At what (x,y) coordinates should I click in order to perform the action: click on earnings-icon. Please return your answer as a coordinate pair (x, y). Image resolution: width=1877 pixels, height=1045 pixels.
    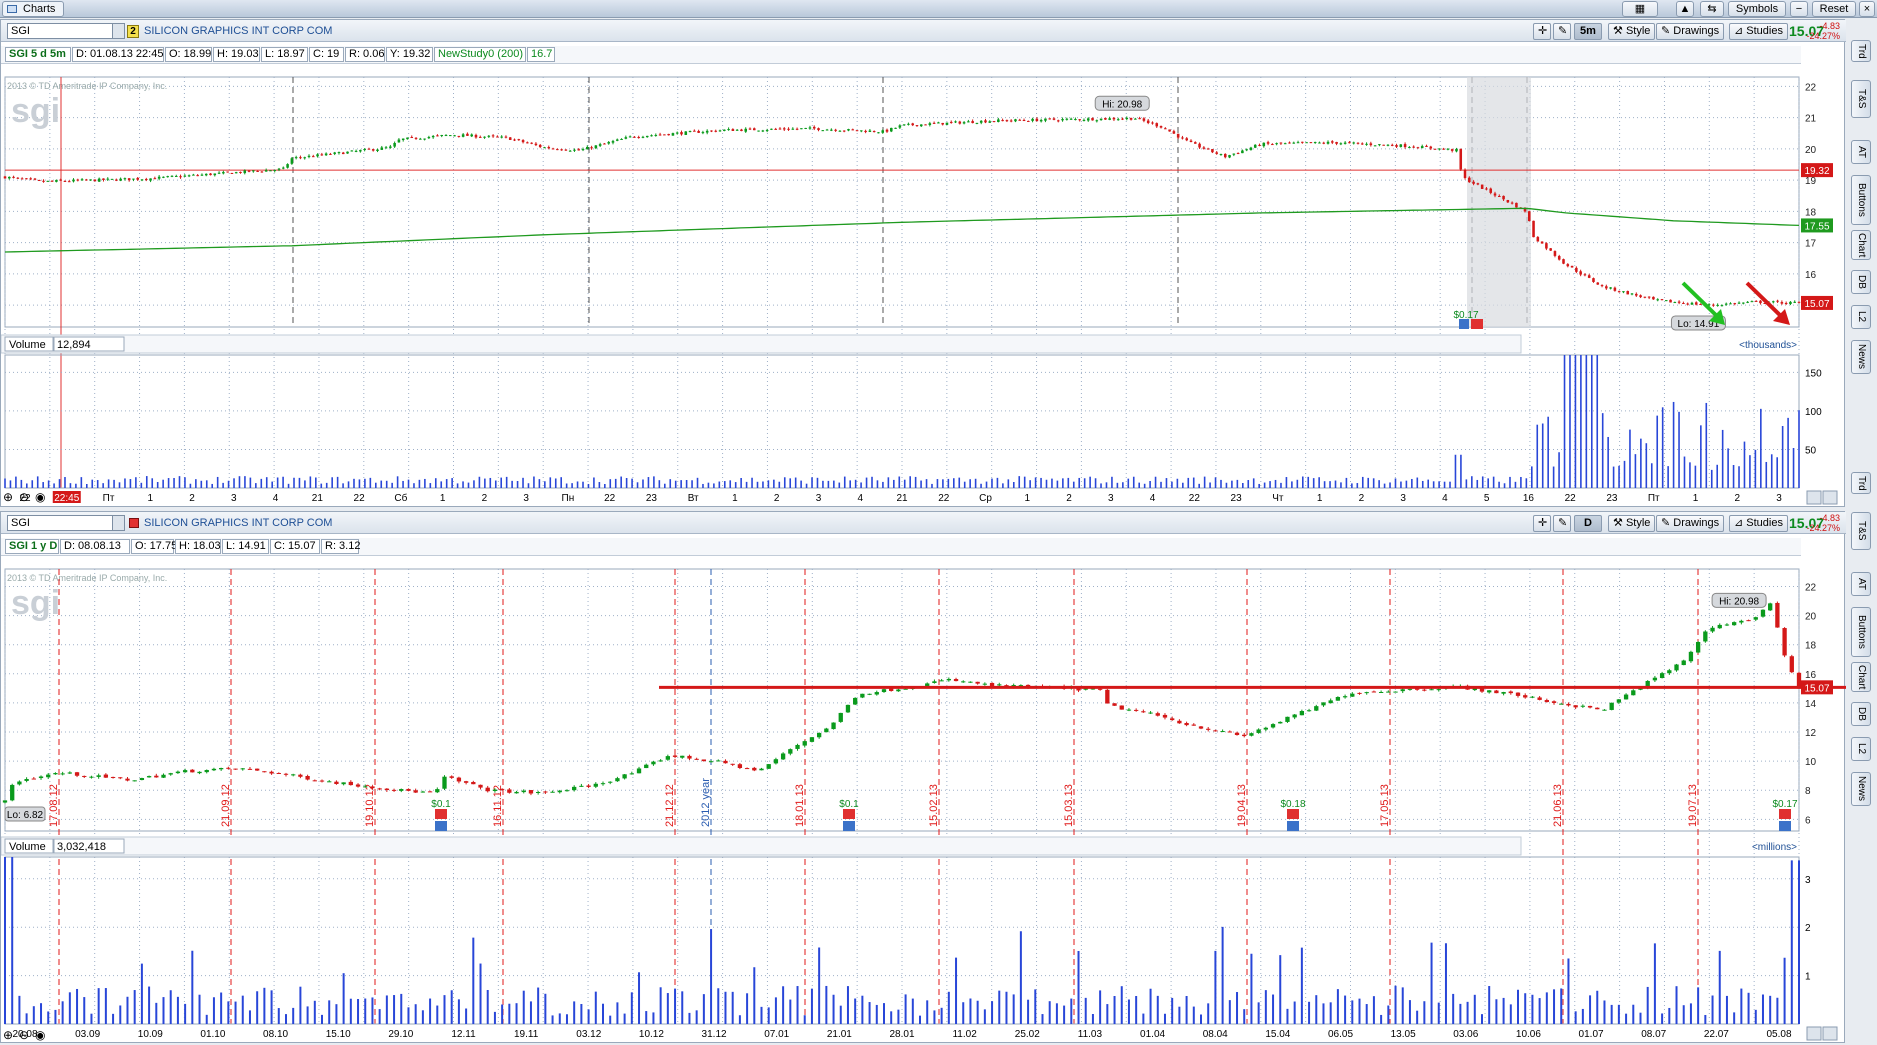
    Looking at the image, I should click on (849, 826).